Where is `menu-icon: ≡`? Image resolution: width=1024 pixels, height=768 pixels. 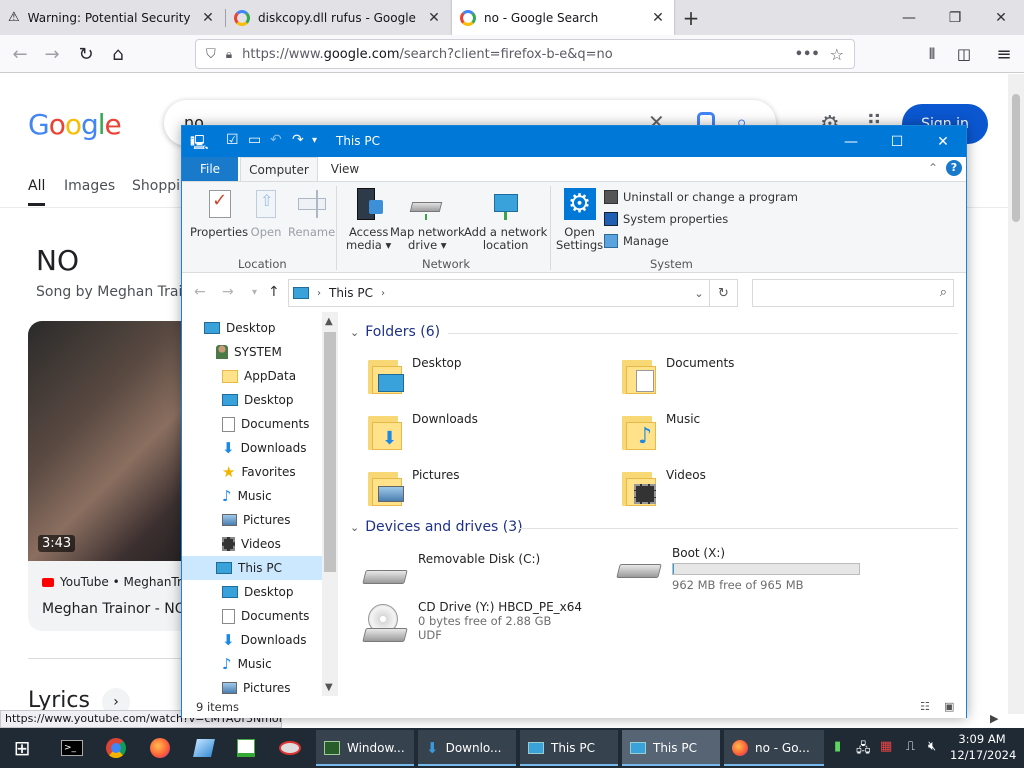
menu-icon: ≡ is located at coordinates (1004, 54).